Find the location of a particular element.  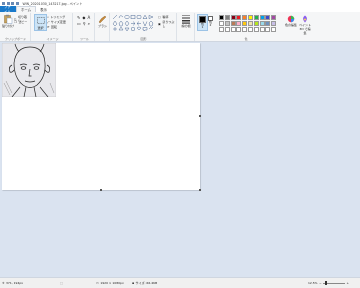

brushes-button: ブラシ is located at coordinates (102, 21).